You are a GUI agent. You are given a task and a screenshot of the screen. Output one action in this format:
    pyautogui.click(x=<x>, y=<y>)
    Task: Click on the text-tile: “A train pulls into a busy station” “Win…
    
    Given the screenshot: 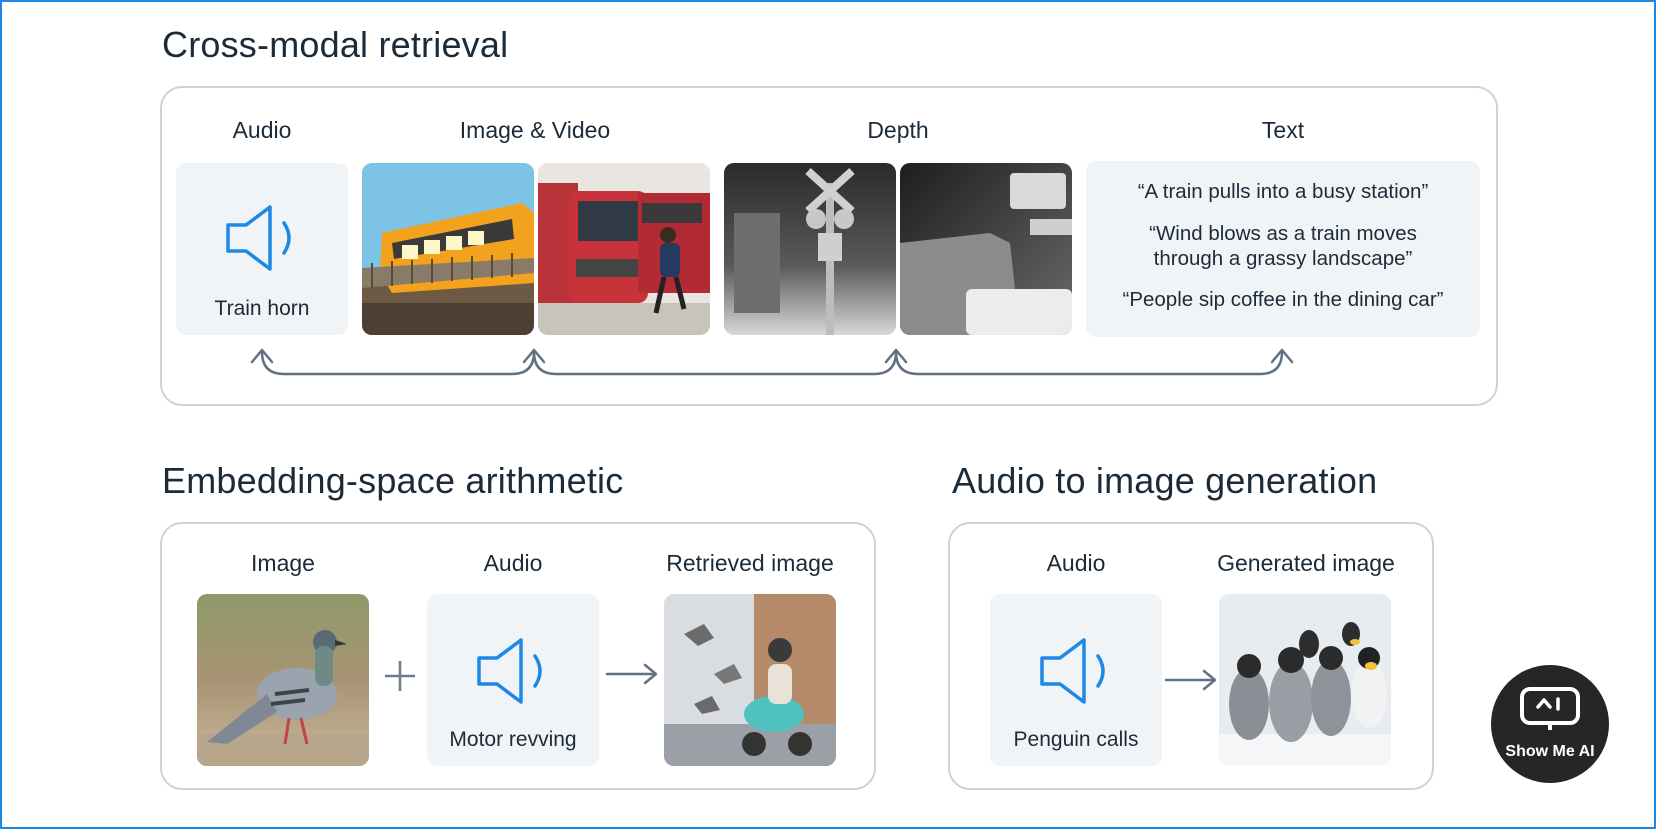 What is the action you would take?
    pyautogui.click(x=1283, y=249)
    